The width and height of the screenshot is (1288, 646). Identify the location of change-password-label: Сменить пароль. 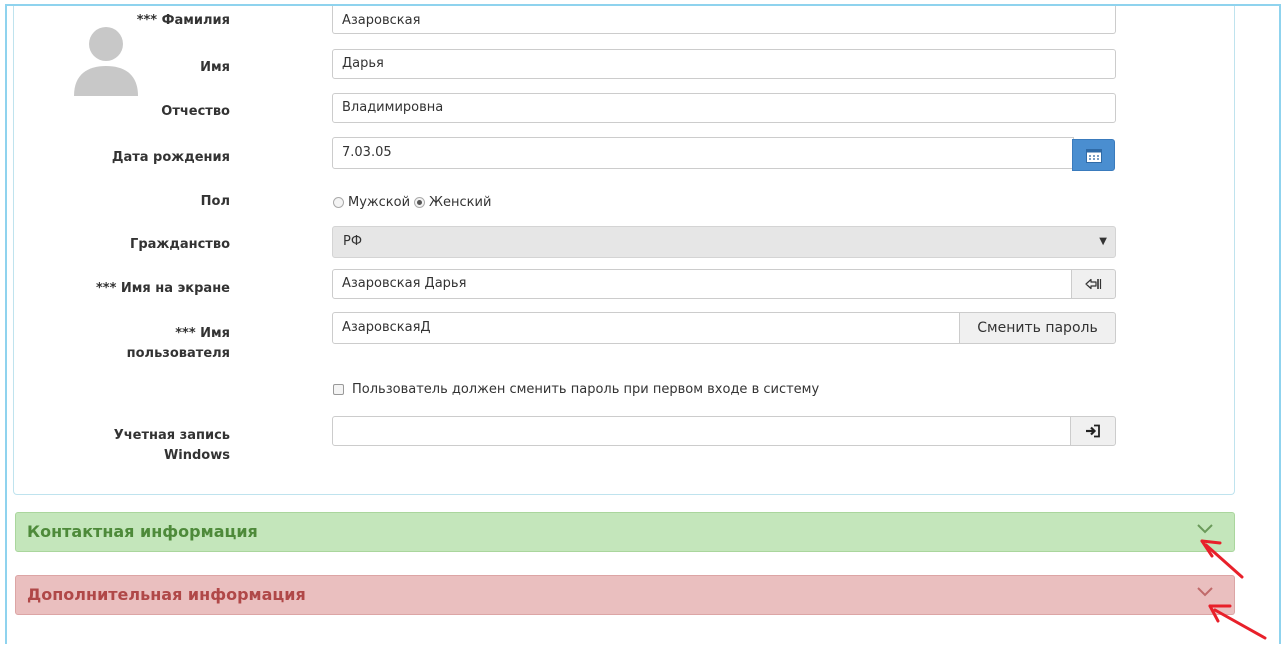
(1037, 328).